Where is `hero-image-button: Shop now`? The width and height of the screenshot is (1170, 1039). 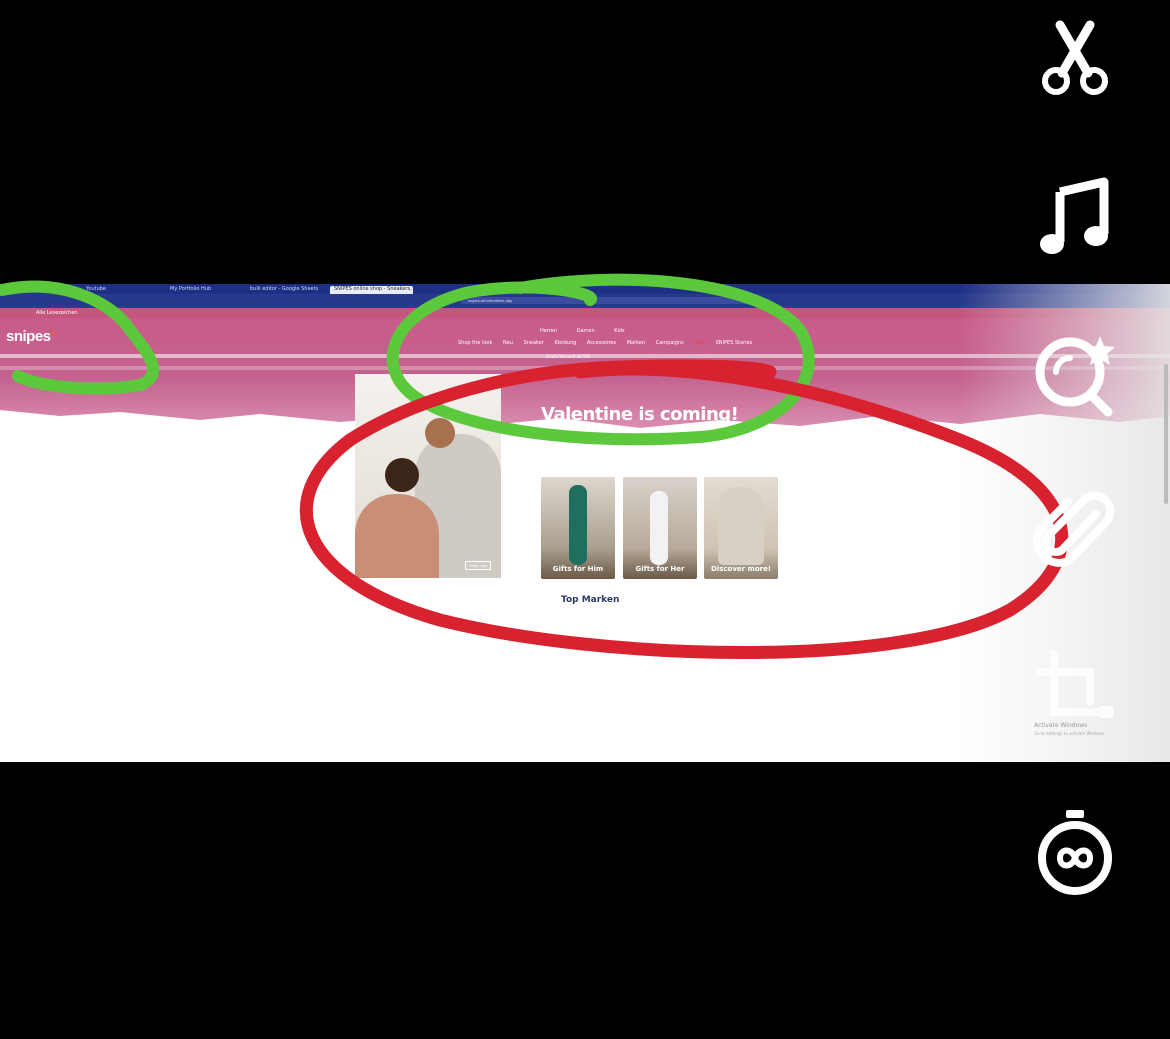 hero-image-button: Shop now is located at coordinates (478, 565).